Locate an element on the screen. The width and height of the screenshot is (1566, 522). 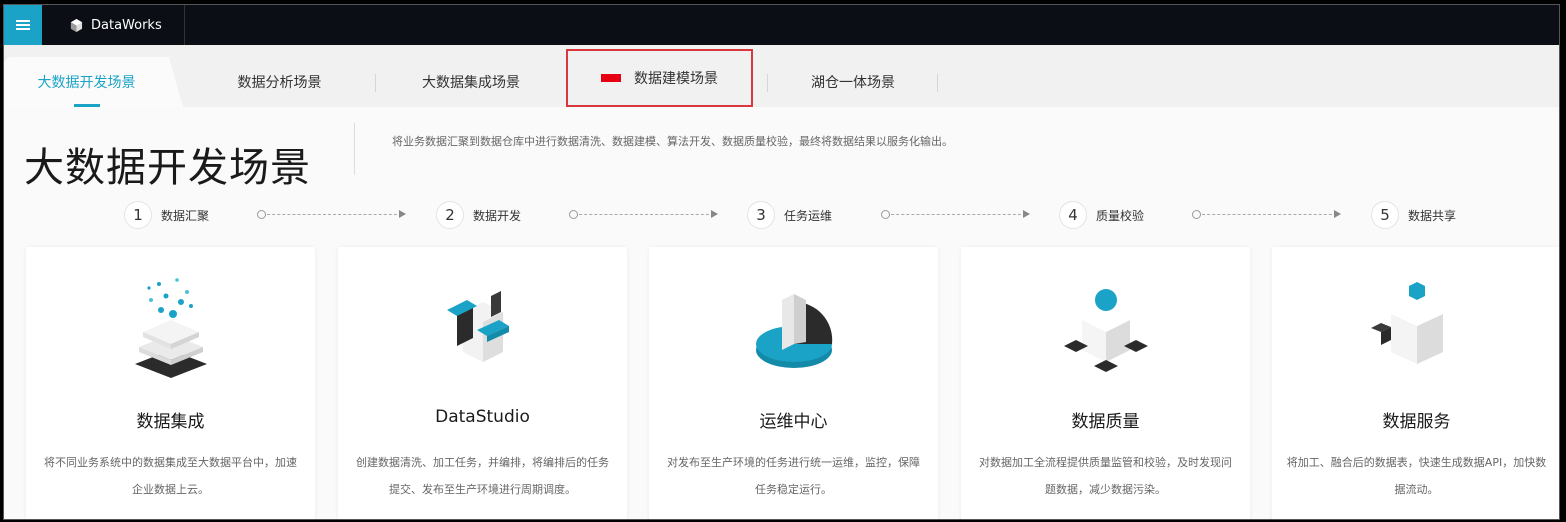
menu-button is located at coordinates (23, 25).